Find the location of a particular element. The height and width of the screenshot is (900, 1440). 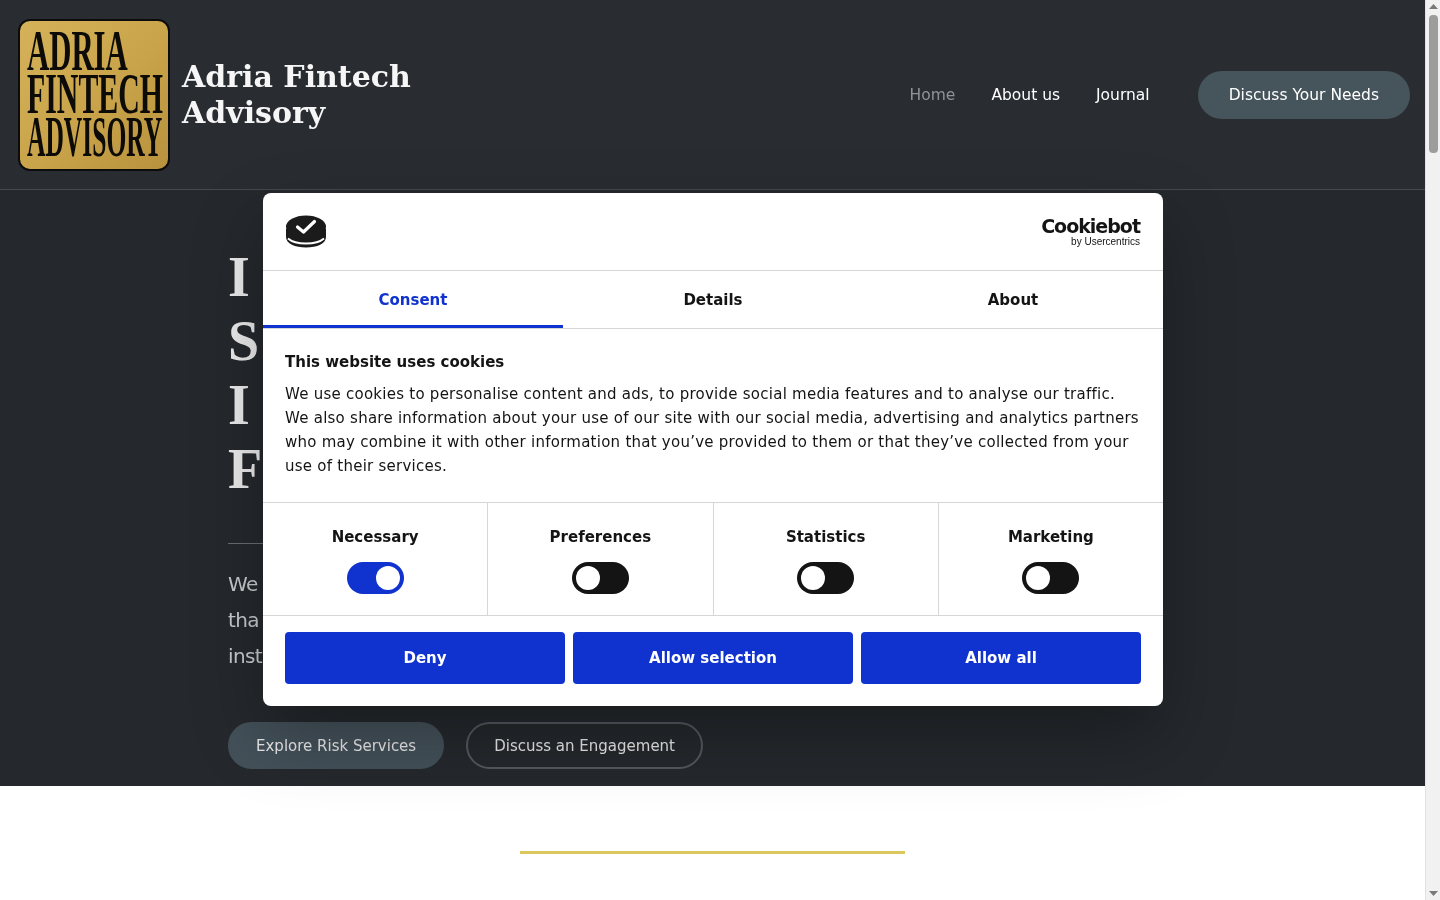

scroll-up-arrow-icon is located at coordinates (1433, 6).